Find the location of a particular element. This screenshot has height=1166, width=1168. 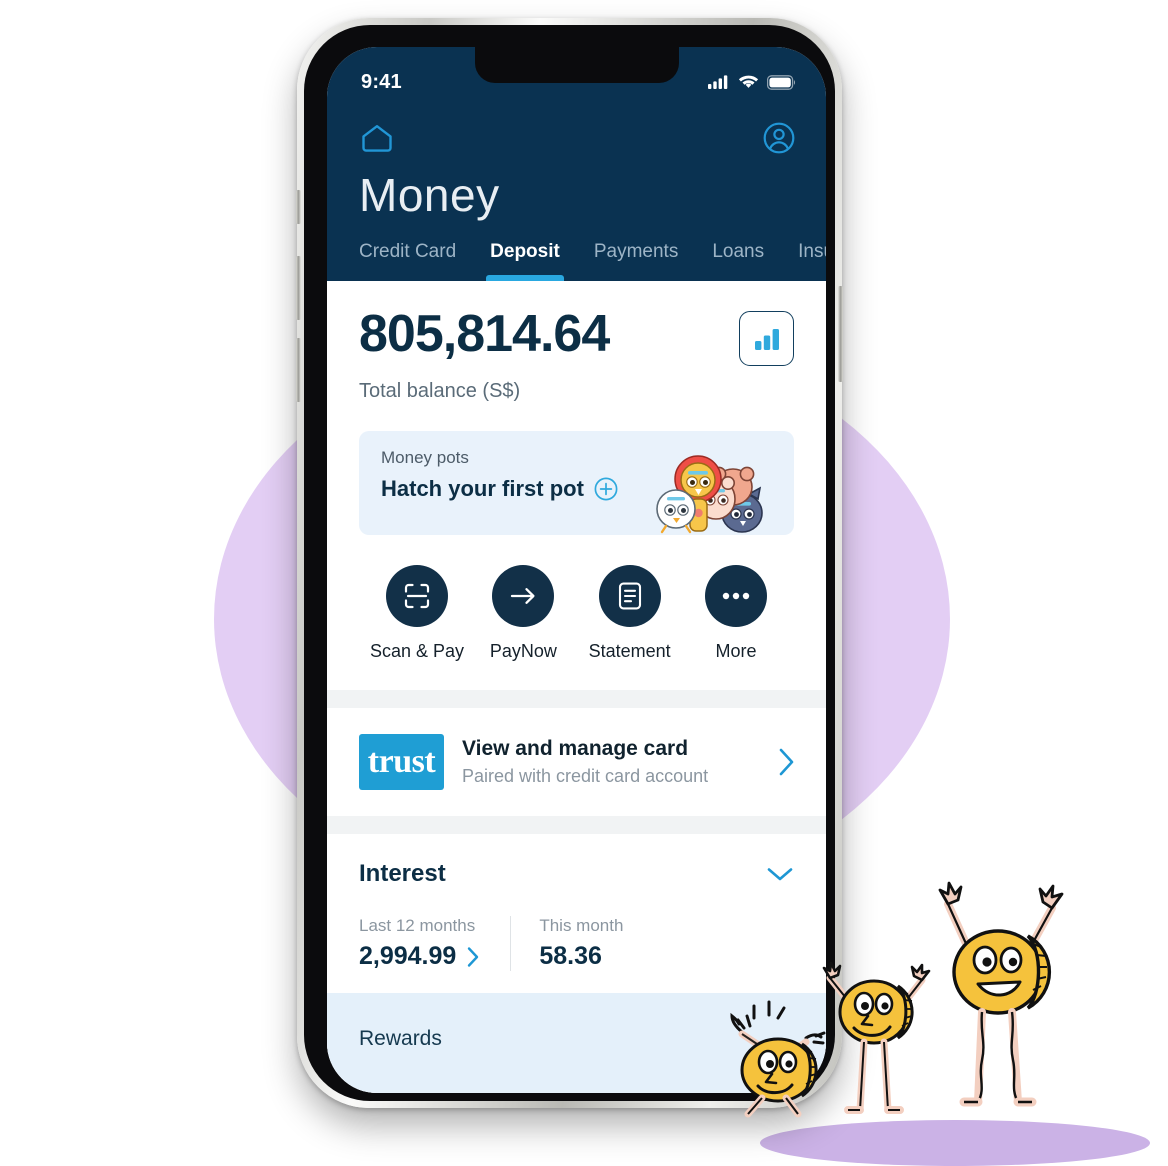

interest-stat-amount-2: 58.36 is located at coordinates (570, 956).